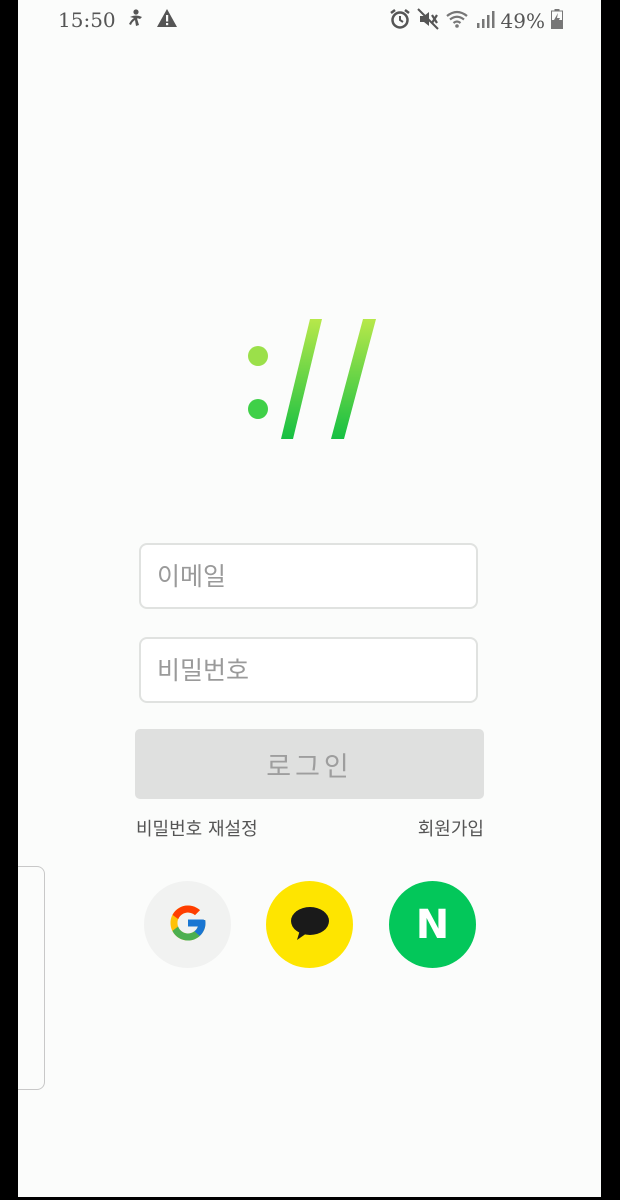 This screenshot has width=620, height=1200. I want to click on google-icon, so click(188, 925).